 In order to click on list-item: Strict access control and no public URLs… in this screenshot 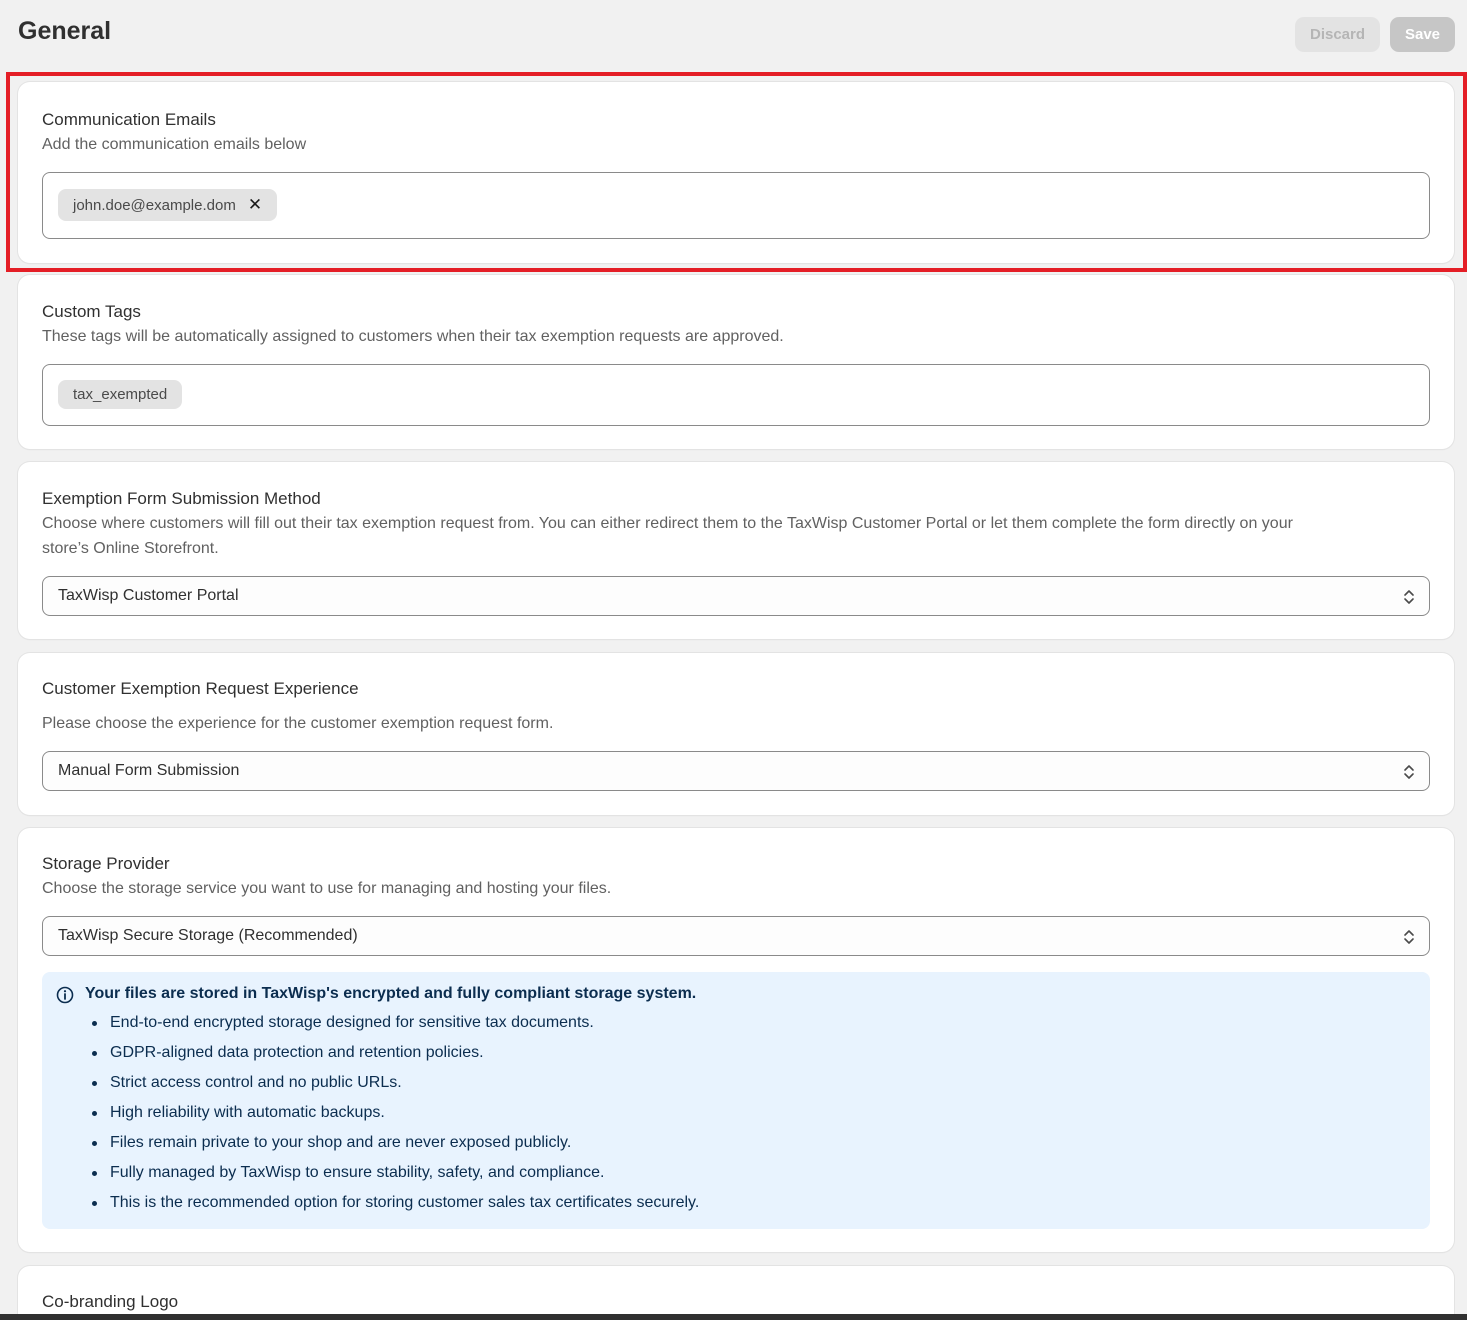, I will do `click(395, 1087)`.